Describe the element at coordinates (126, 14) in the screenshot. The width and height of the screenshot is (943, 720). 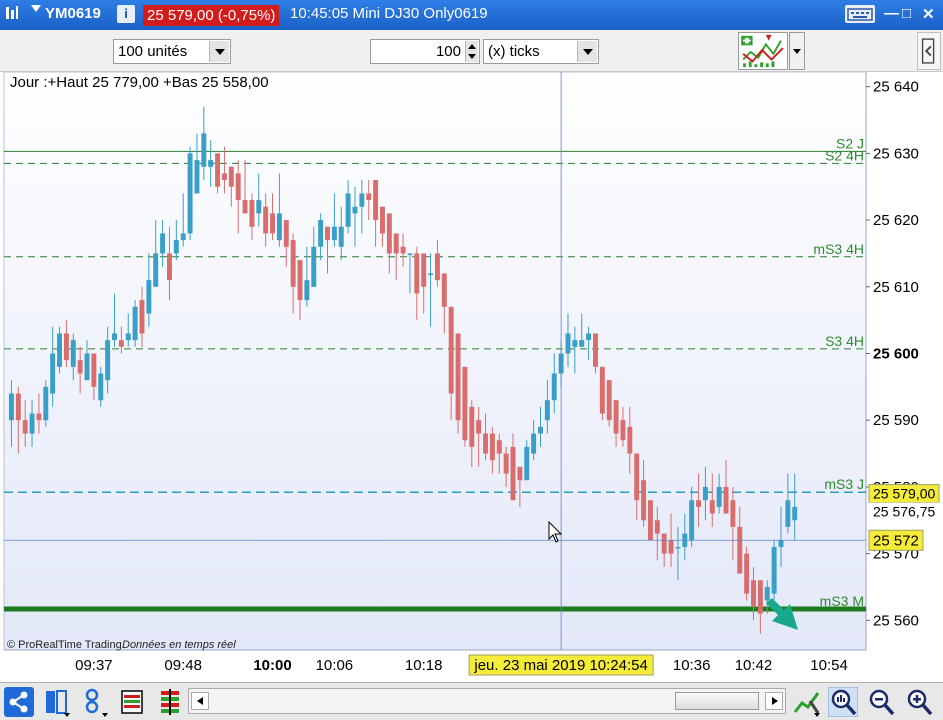
I see `info-icon: i` at that location.